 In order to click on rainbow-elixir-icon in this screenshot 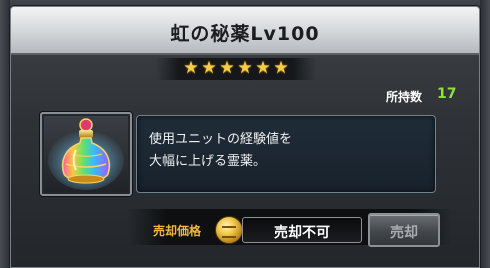, I will do `click(86, 154)`.